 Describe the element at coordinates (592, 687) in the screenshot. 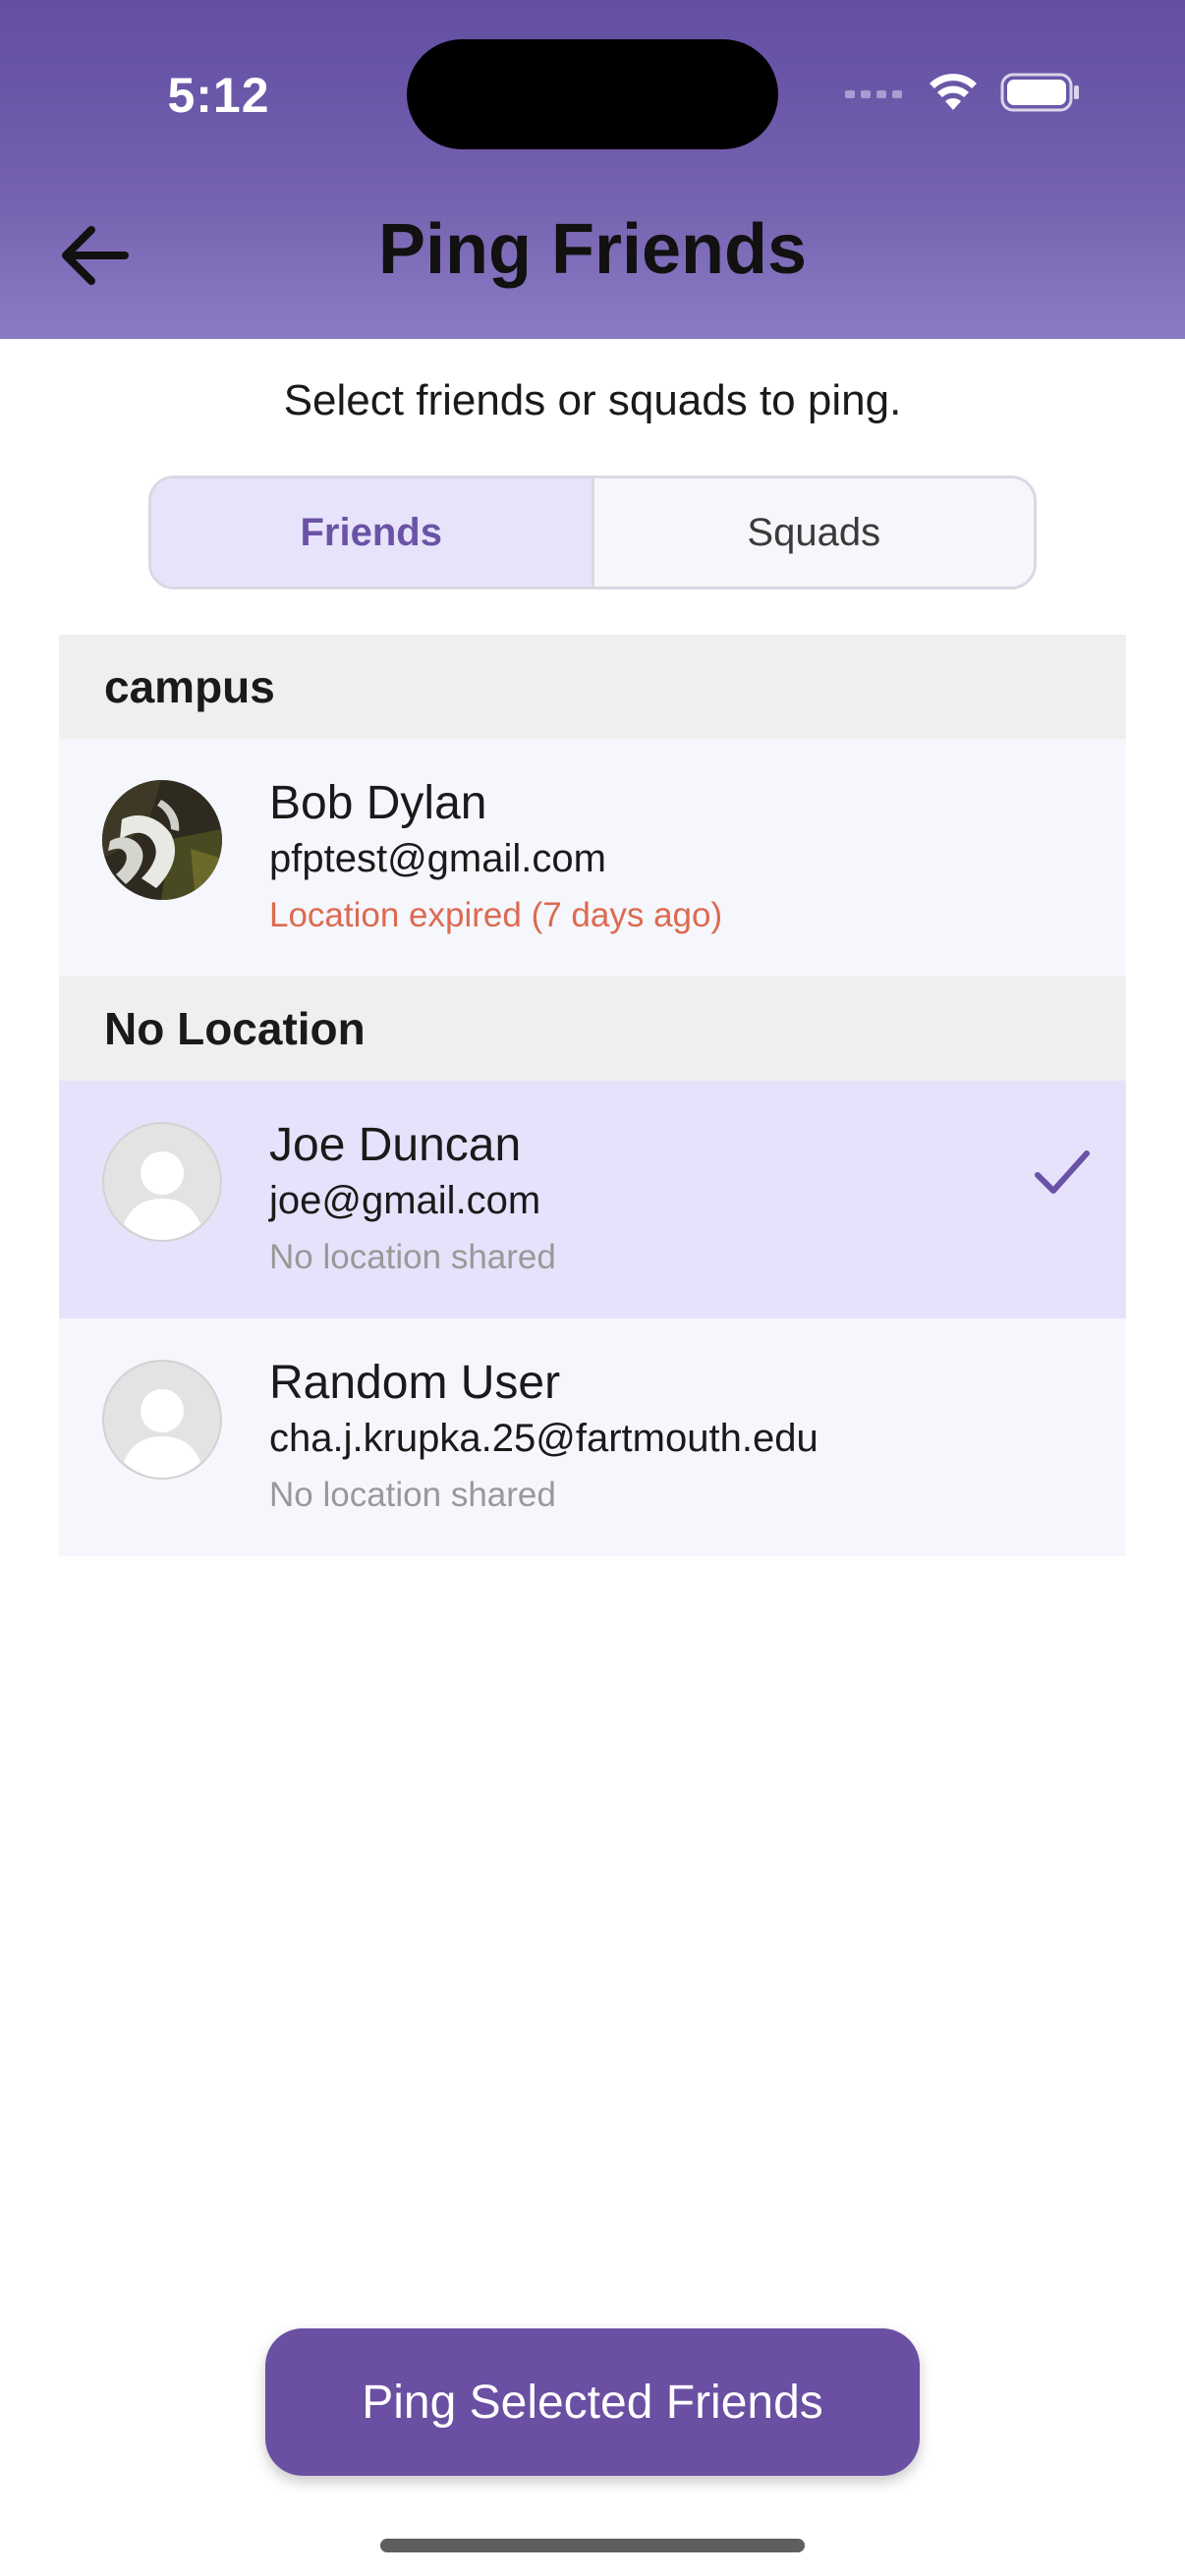

I see `section-header-campus: campus` at that location.